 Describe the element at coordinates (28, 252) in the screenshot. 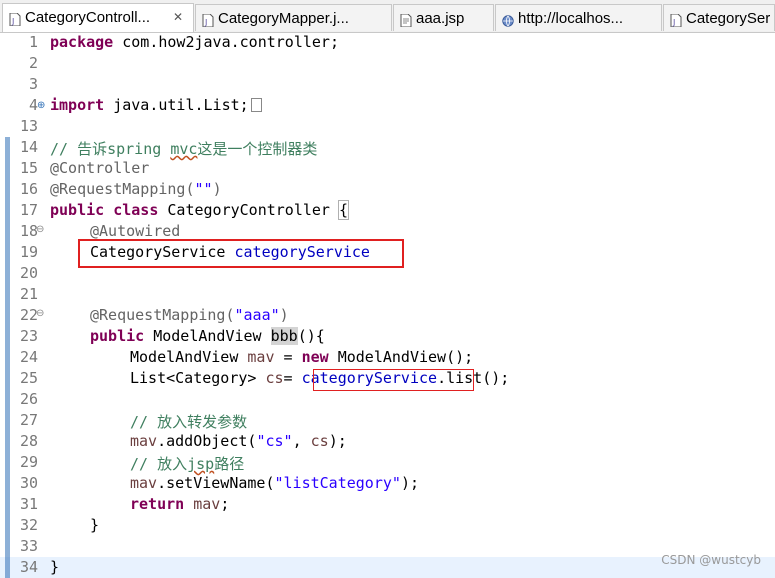

I see `line-number: 19` at that location.